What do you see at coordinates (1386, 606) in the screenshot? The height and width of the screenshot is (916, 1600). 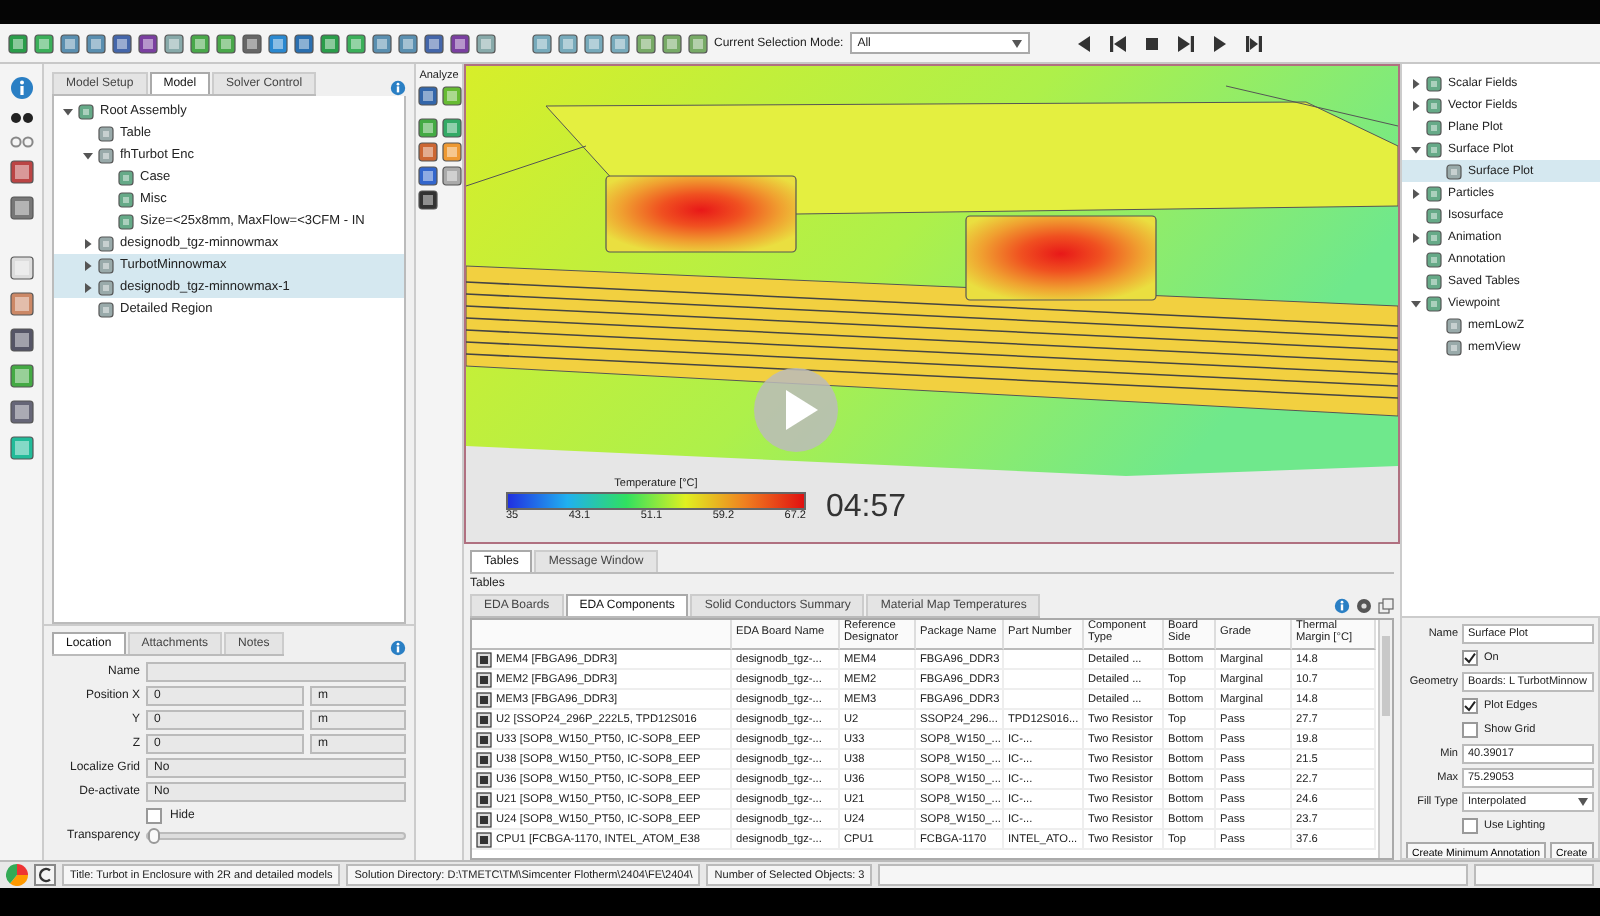 I see `copy-icon` at bounding box center [1386, 606].